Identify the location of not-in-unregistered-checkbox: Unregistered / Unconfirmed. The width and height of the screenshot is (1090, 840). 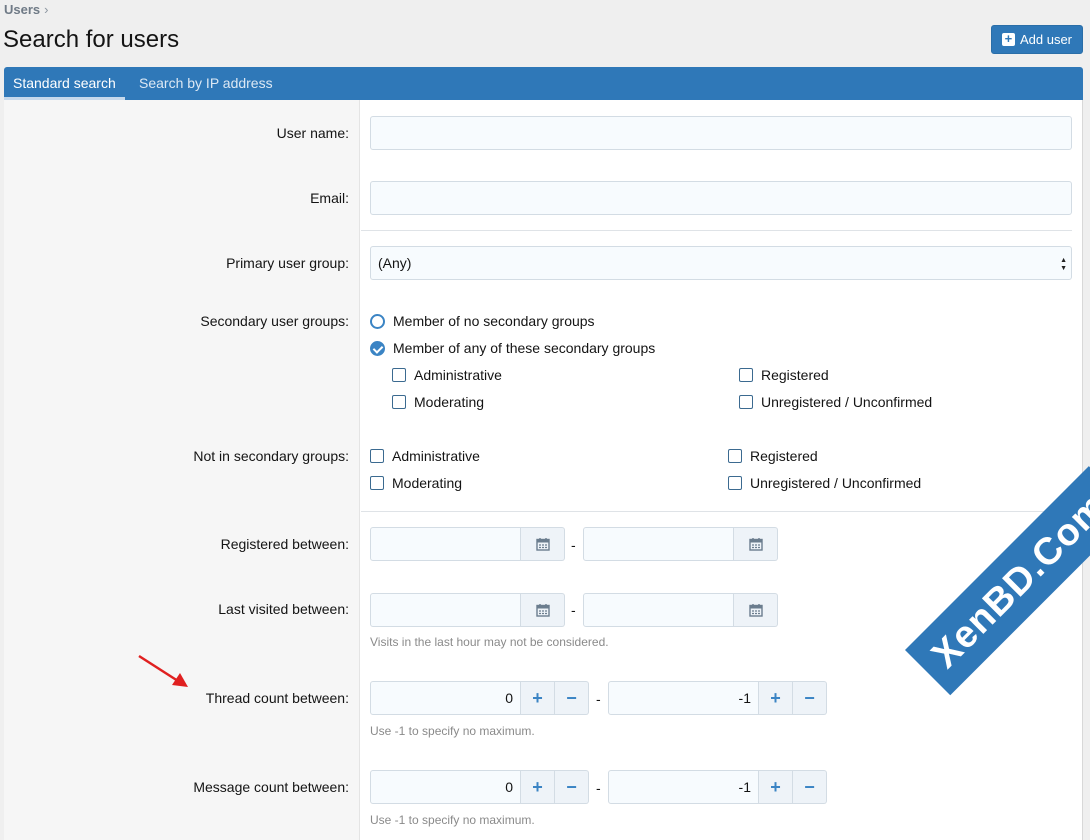
(824, 483).